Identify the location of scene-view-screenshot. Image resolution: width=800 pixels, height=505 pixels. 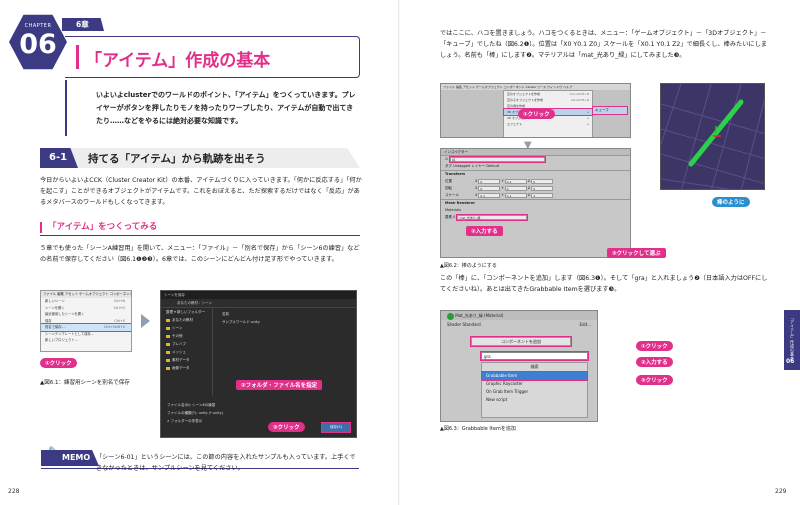
(712, 136).